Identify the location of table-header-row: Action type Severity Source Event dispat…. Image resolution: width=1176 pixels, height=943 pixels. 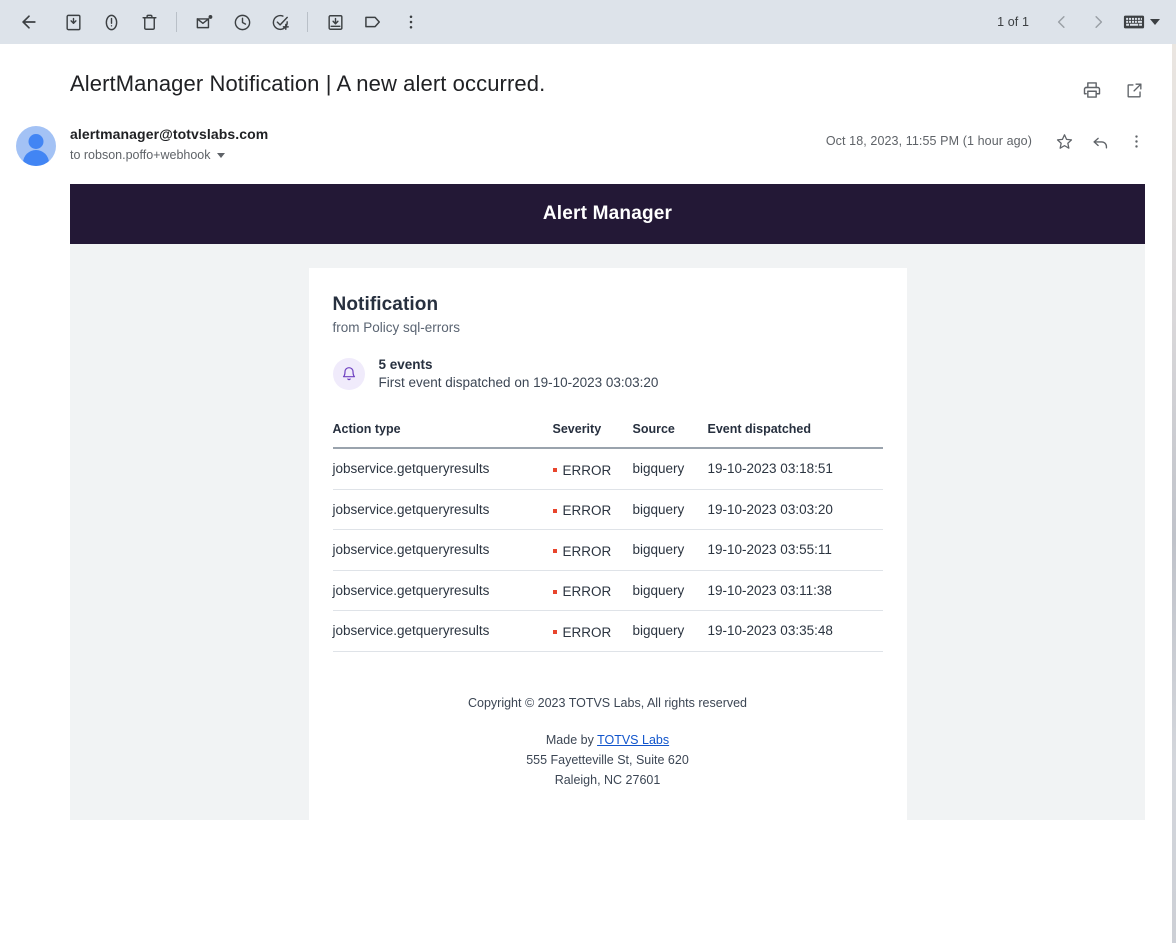
(607, 435).